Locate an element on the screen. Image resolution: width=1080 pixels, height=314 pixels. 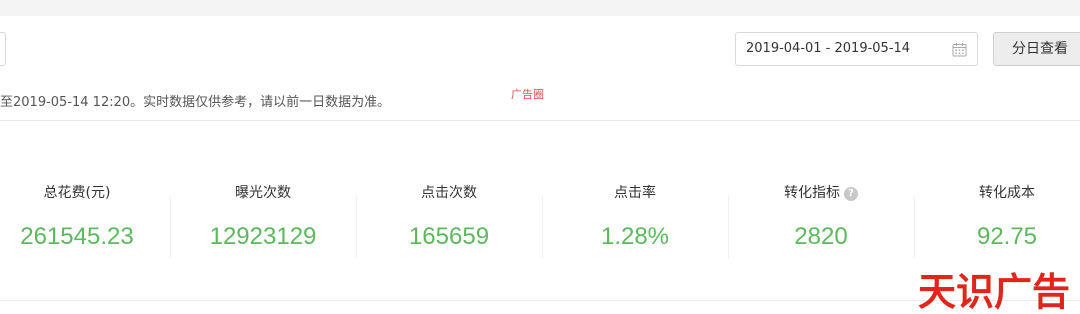
data-notice: 至2019-05-14 12:20。实时数据仅供参考，请以前一日数据为准。 is located at coordinates (195, 102).